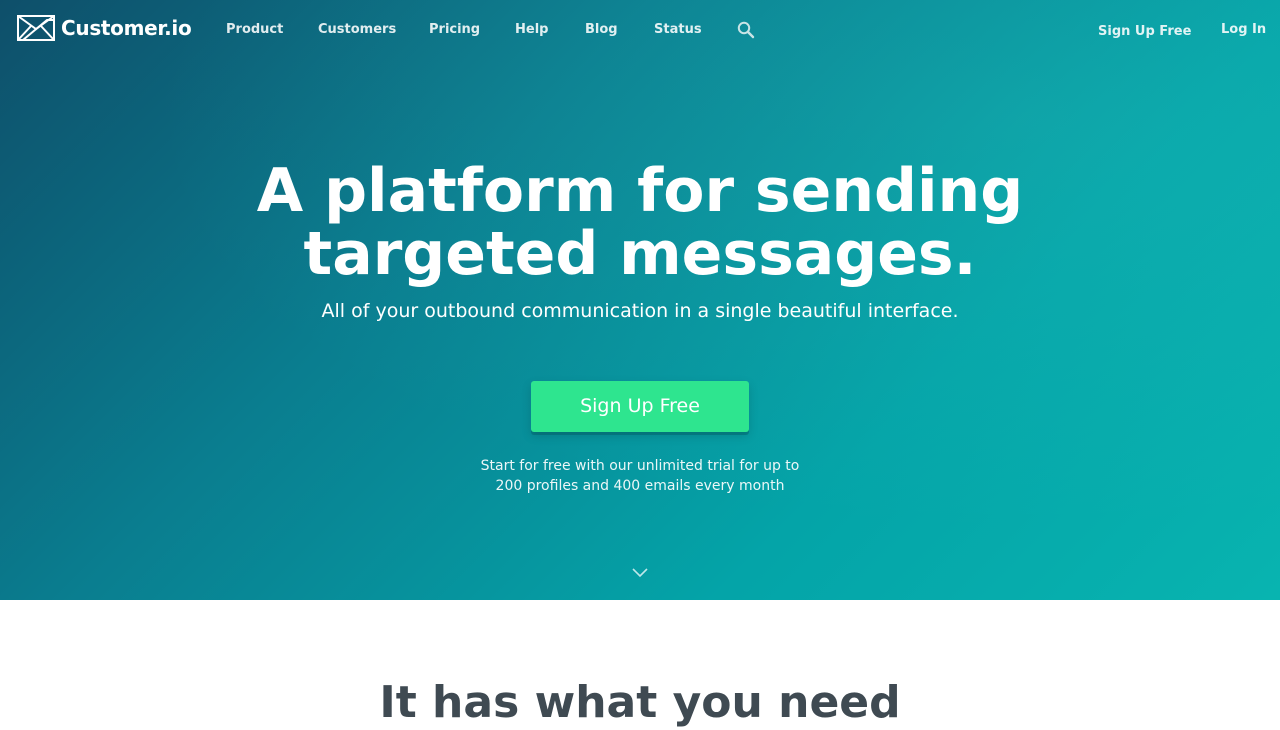 This screenshot has width=1280, height=730. What do you see at coordinates (640, 486) in the screenshot?
I see `trial-note-line-2: 200 profiles and 400 emails every month` at bounding box center [640, 486].